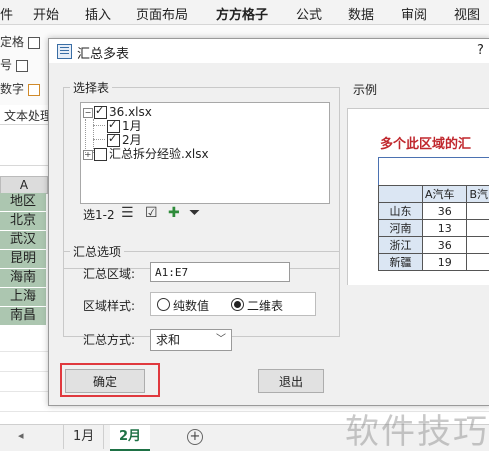 Image resolution: width=489 pixels, height=461 pixels. Describe the element at coordinates (6, 13) in the screenshot. I see `tab-file: 件` at that location.